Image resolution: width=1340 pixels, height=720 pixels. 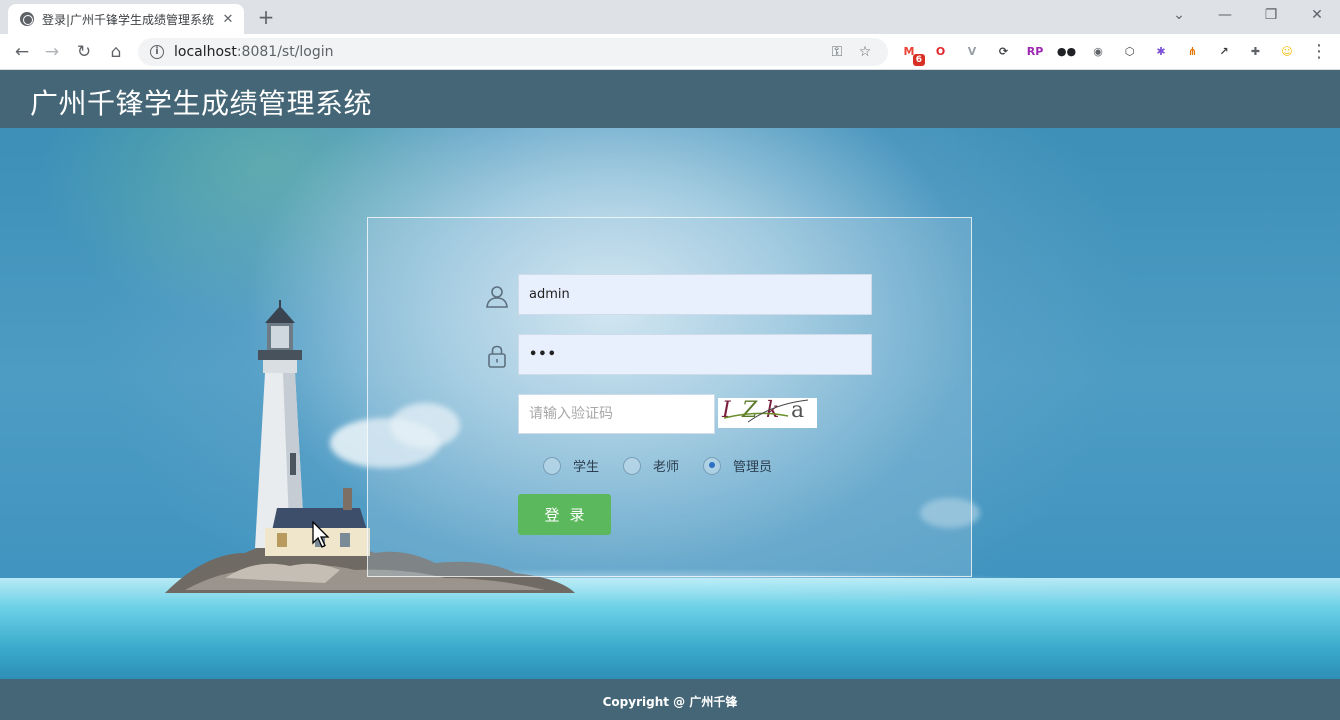 I want to click on extension-badge: 6, so click(x=918, y=60).